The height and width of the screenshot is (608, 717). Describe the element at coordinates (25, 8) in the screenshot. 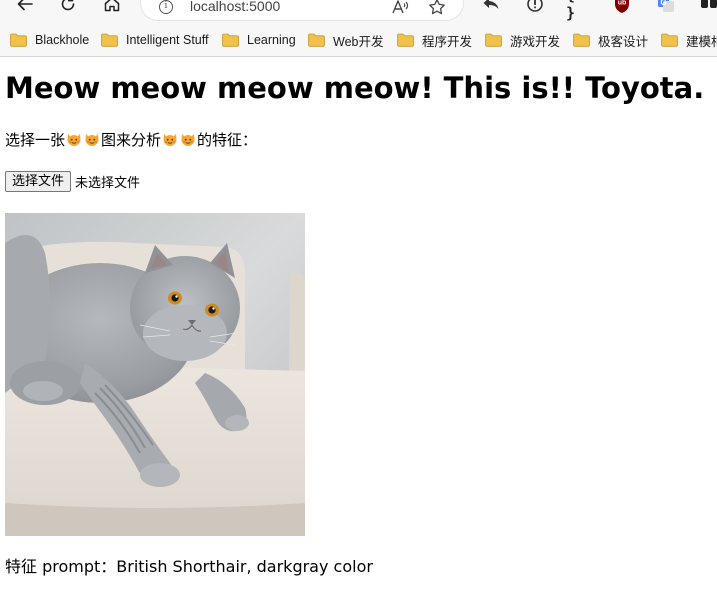

I see `back-arrow-icon` at that location.